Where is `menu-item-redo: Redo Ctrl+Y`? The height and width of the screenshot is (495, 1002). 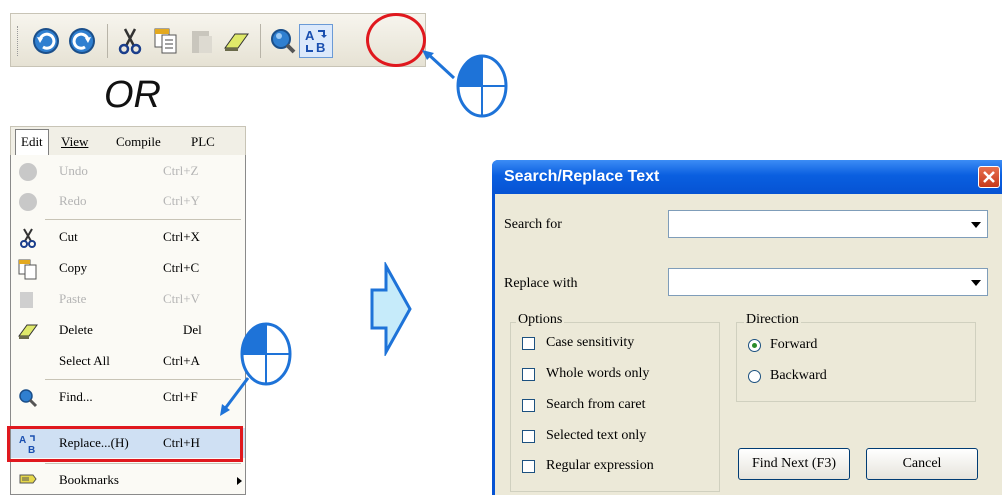 menu-item-redo: Redo Ctrl+Y is located at coordinates (128, 201).